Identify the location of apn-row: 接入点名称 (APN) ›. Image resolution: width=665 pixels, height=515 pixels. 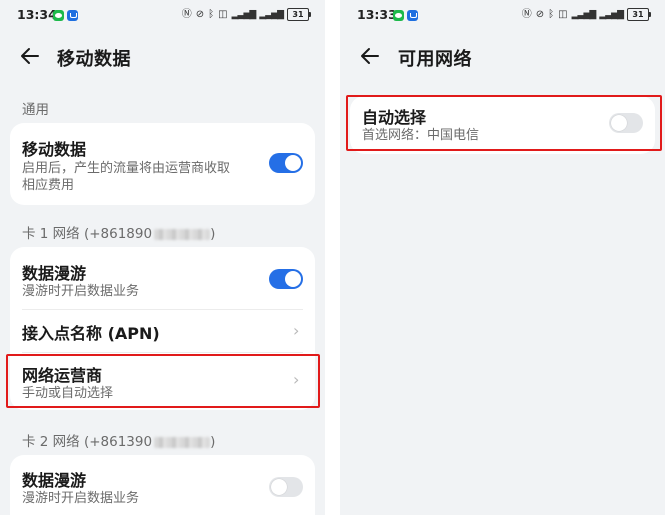
(162, 331).